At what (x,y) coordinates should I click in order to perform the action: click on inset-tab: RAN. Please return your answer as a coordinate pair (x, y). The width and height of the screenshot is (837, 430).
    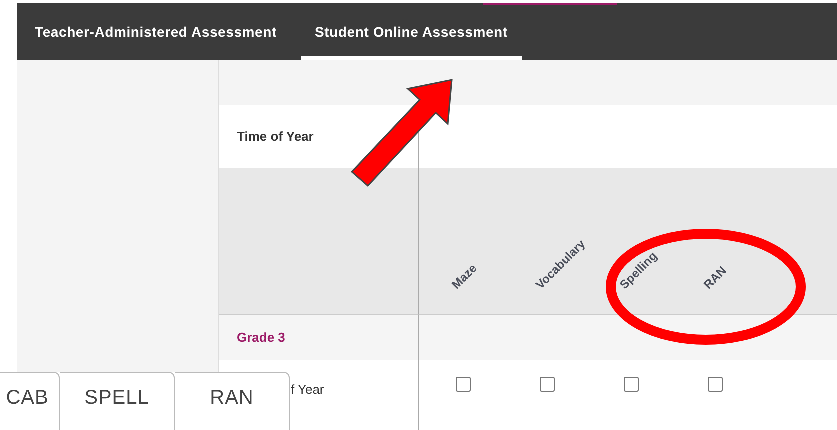
    Looking at the image, I should click on (232, 401).